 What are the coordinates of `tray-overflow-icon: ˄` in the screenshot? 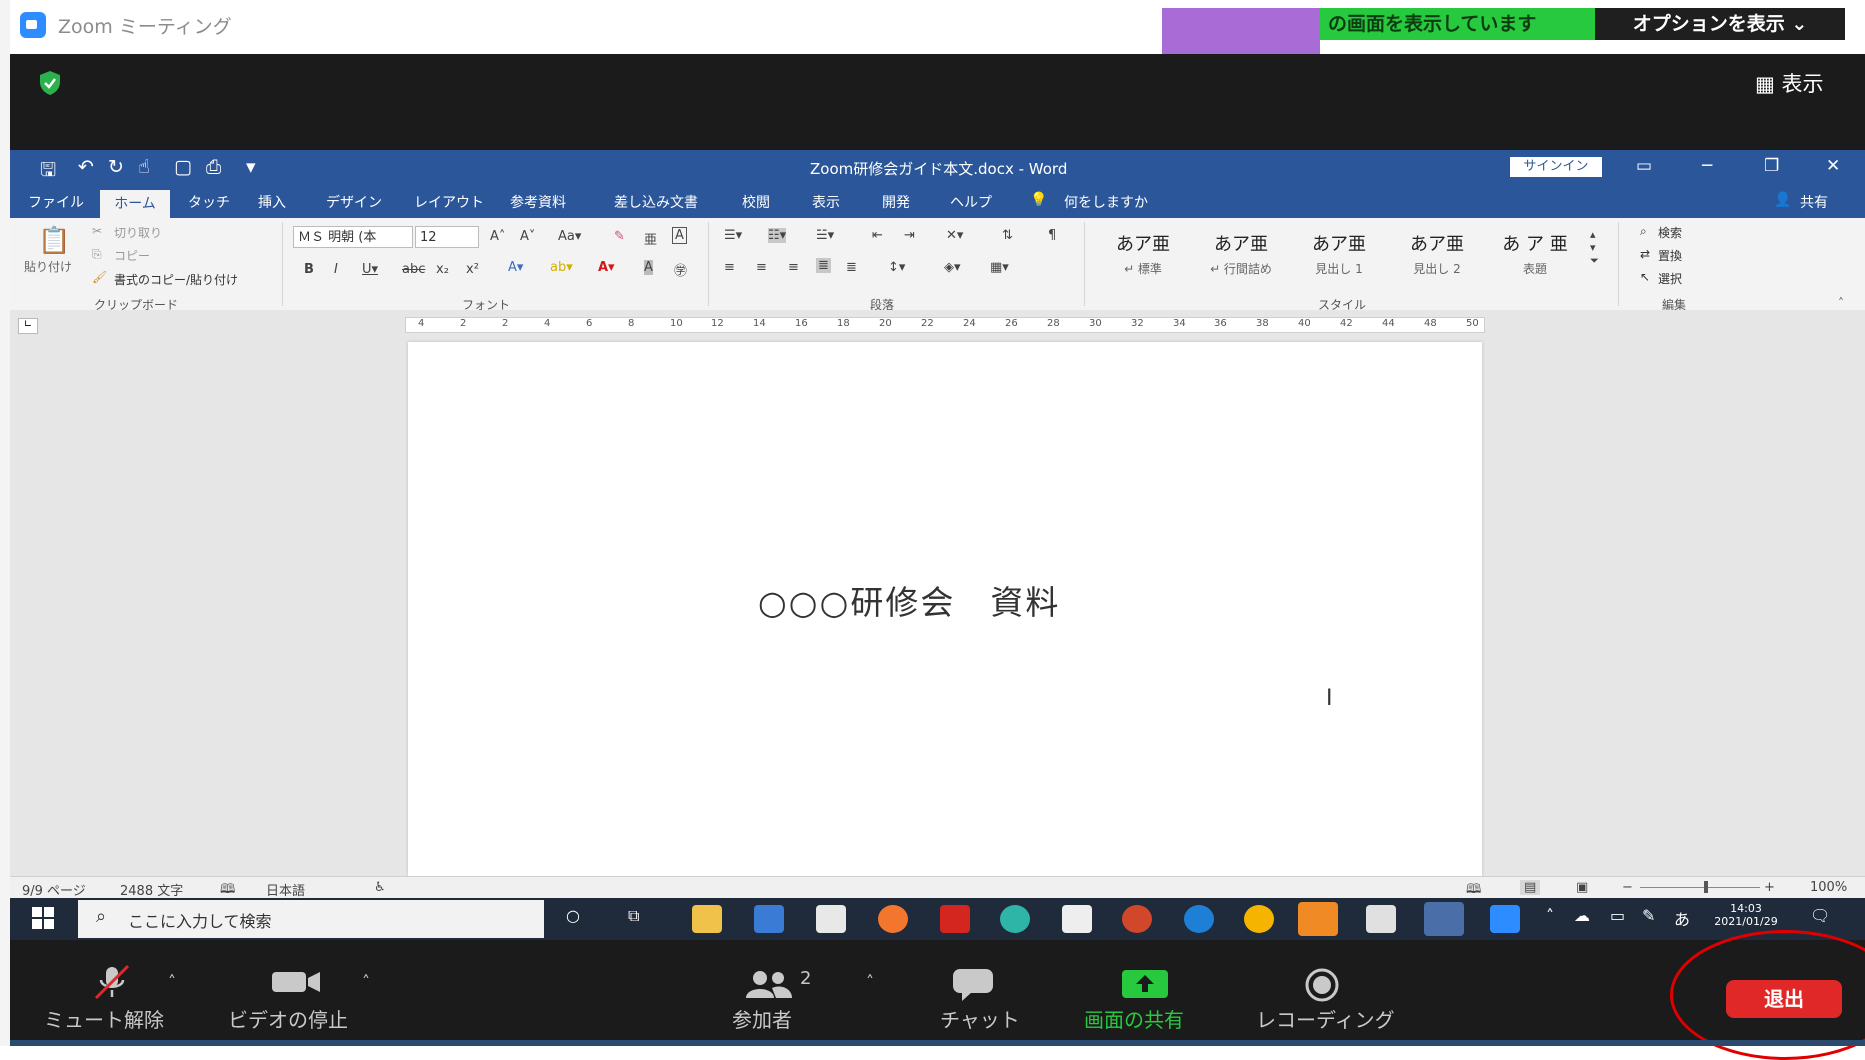 It's located at (1550, 915).